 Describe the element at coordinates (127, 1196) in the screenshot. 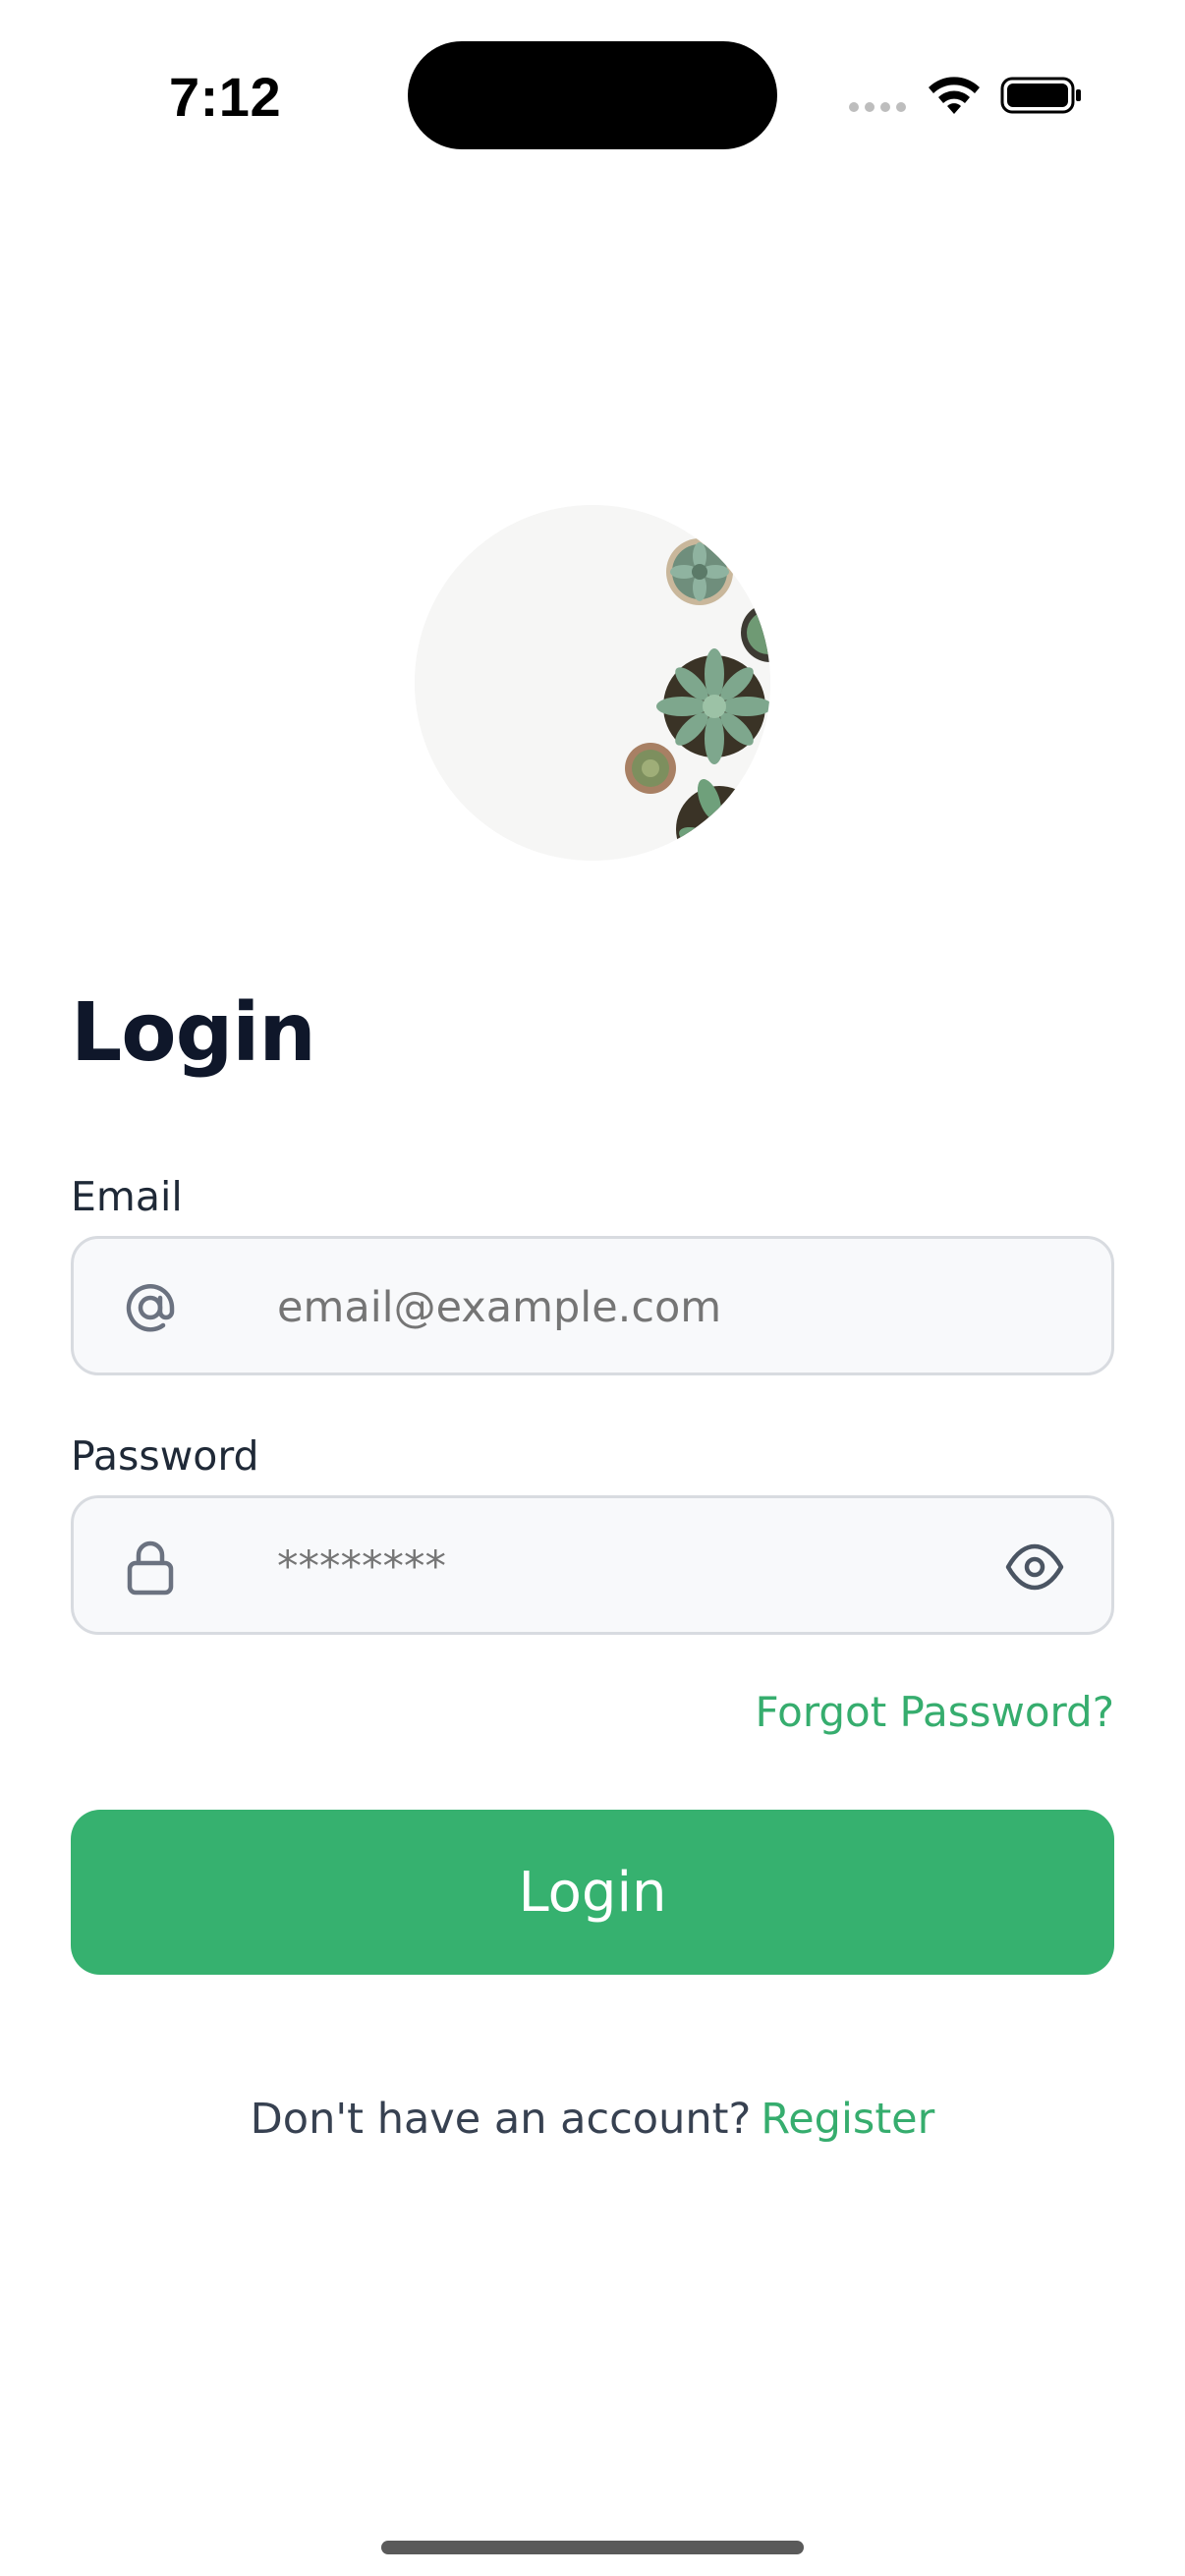

I see `email-label: Email` at that location.